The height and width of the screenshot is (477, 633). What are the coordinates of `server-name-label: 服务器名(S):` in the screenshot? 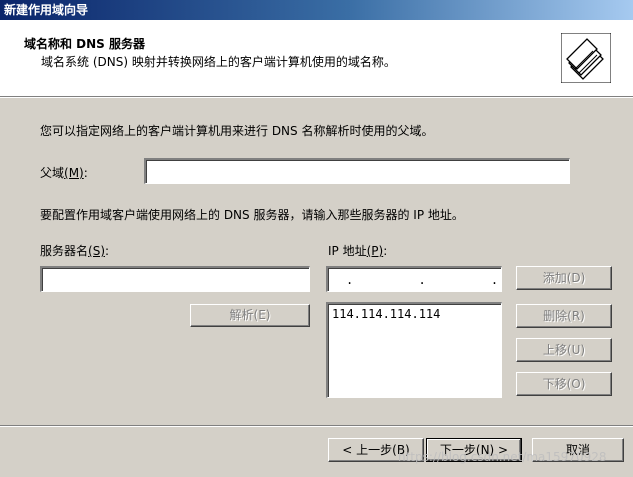 It's located at (74, 250).